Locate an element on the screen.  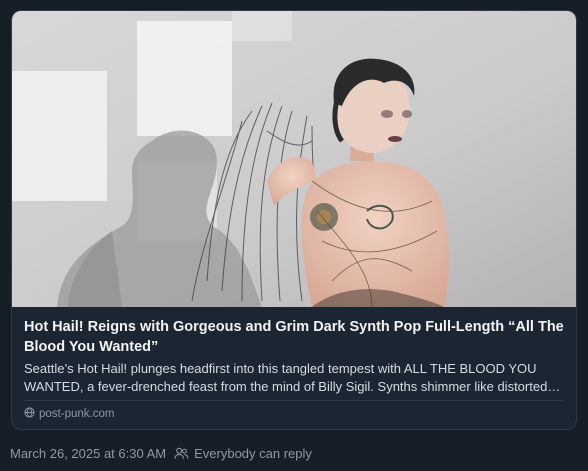
post-timestamp: March 26, 2025 at 6:30 AM is located at coordinates (88, 453).